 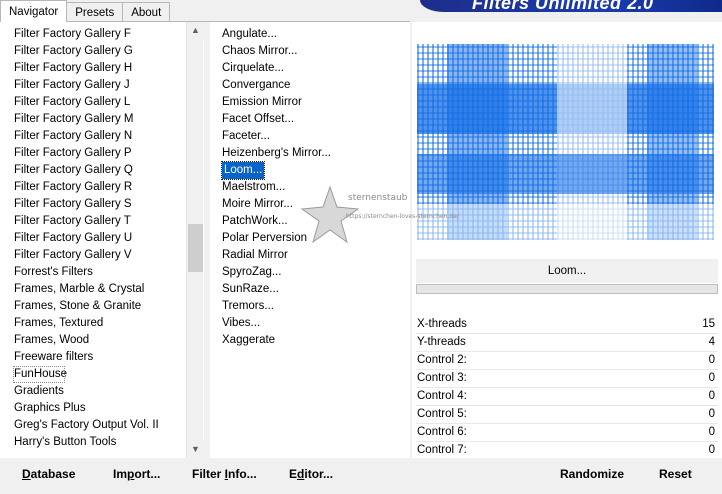 What do you see at coordinates (567, 415) in the screenshot?
I see `control-row: Control 5: 0` at bounding box center [567, 415].